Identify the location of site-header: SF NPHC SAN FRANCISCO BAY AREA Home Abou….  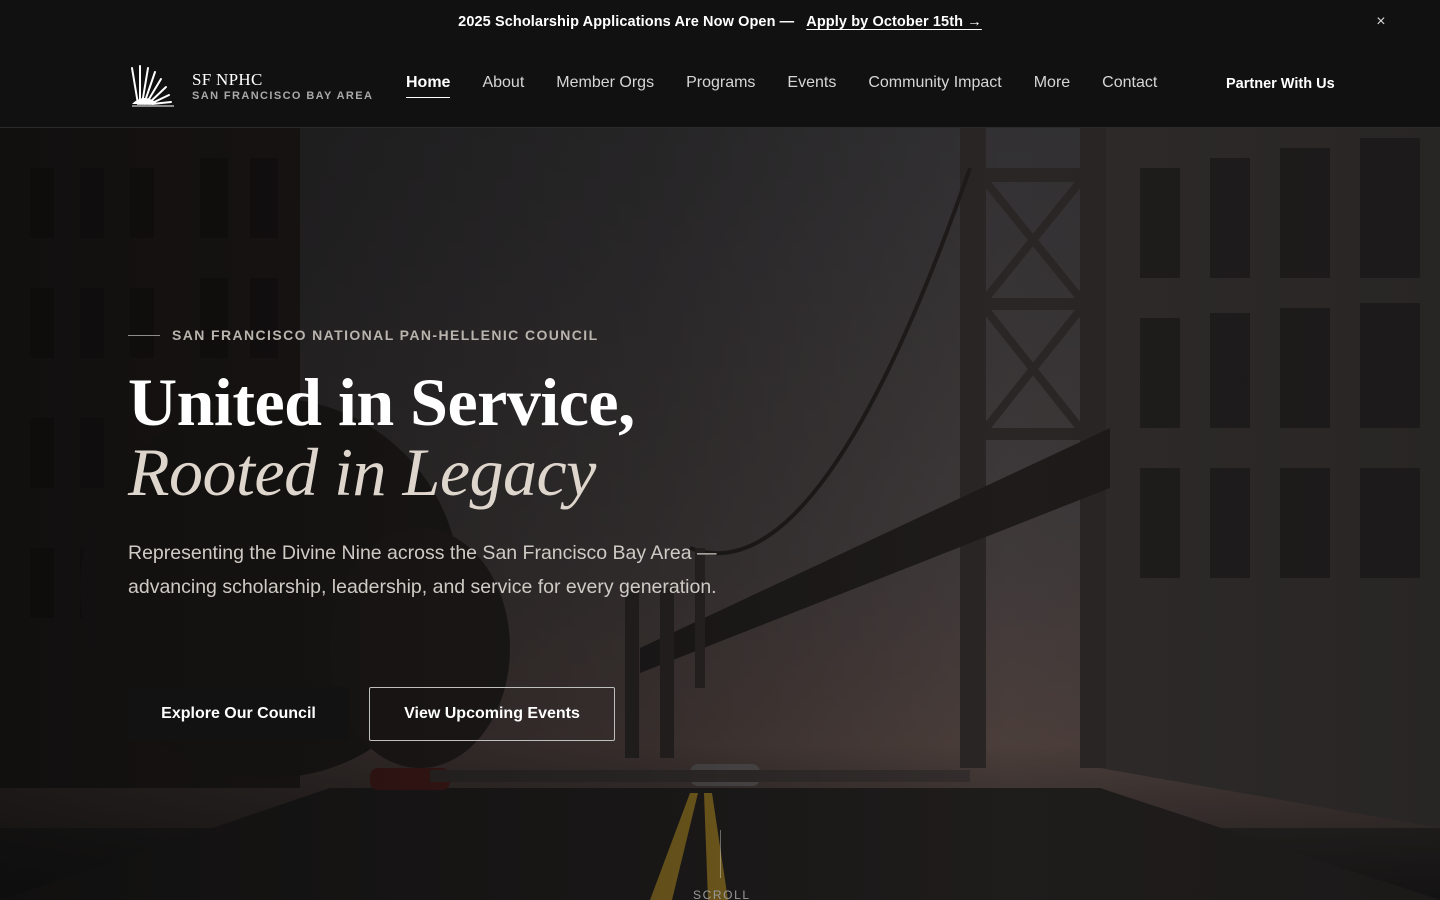
(720, 86).